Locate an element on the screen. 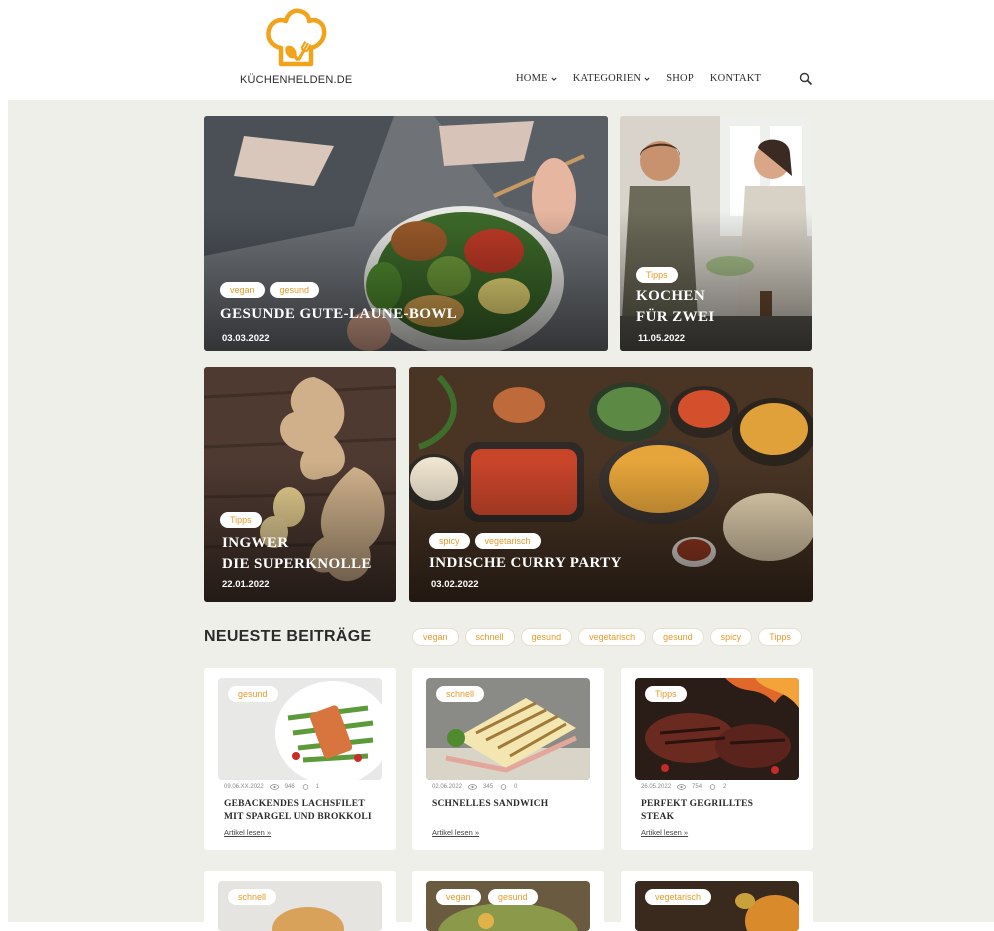 The height and width of the screenshot is (931, 994). post-tag: Tipps is located at coordinates (666, 694).